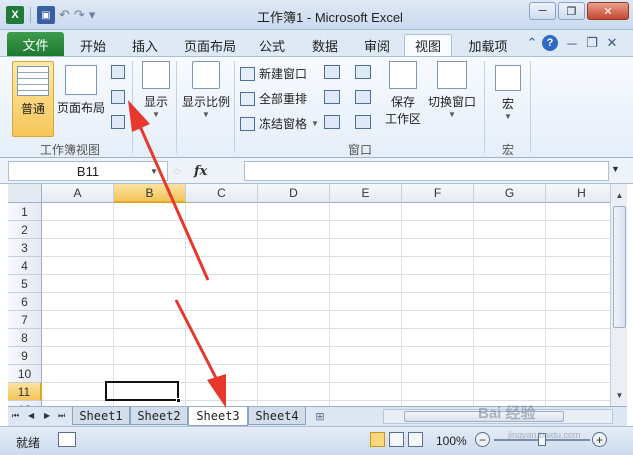  Describe the element at coordinates (592, 43) in the screenshot. I see `workbook-restore-icon: ❐` at that location.